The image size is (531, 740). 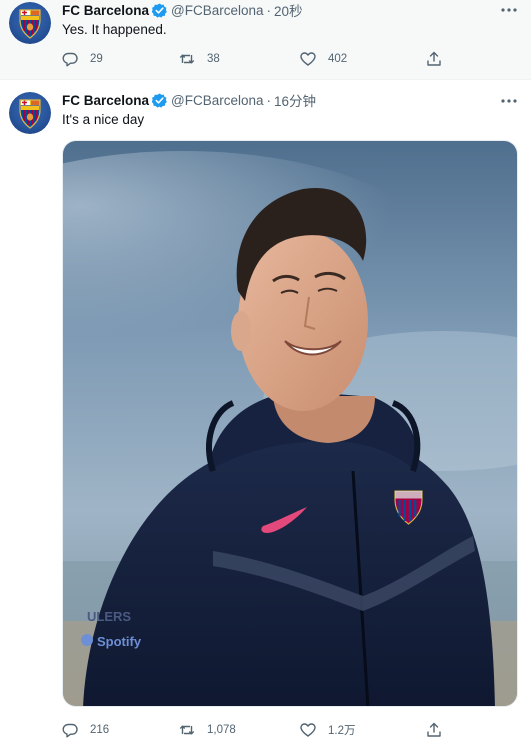 What do you see at coordinates (119, 641) in the screenshot?
I see `spotify-text: Spotify` at bounding box center [119, 641].